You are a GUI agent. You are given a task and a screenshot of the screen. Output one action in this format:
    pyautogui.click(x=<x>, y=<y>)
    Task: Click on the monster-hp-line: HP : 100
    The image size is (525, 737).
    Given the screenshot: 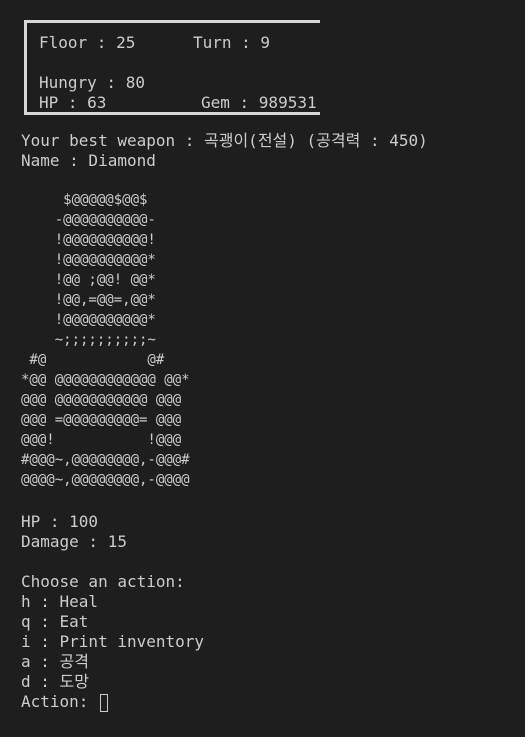 What is the action you would take?
    pyautogui.click(x=60, y=521)
    